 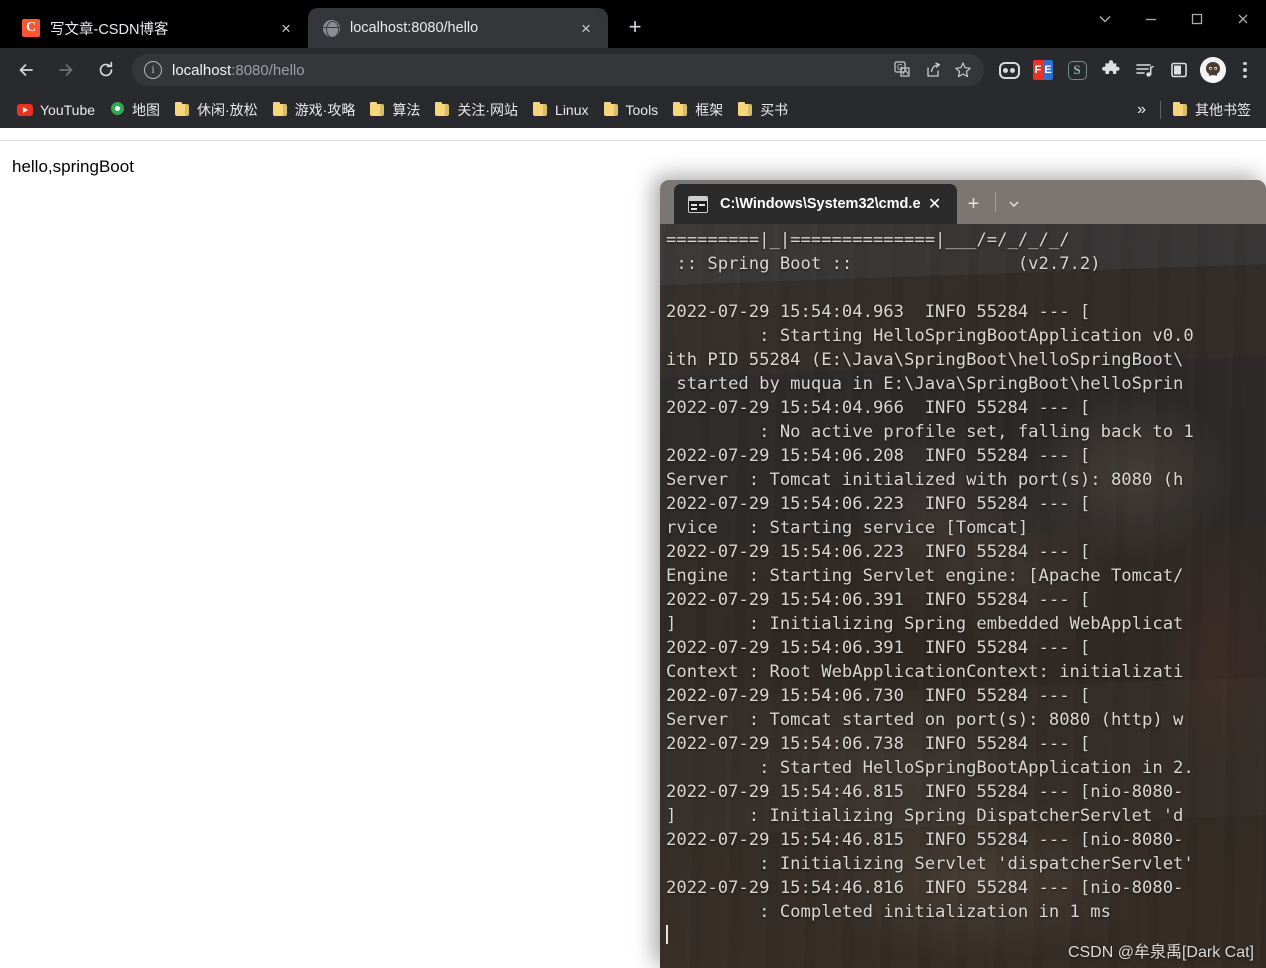 I want to click on page-body-text: hello,springBoot, so click(x=73, y=166).